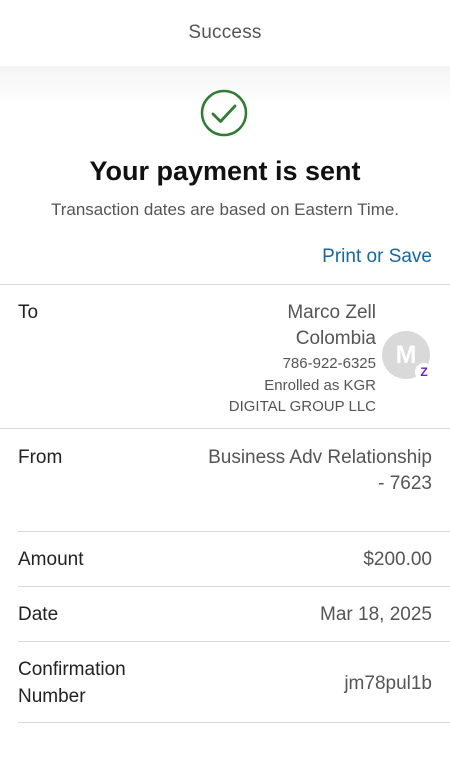 The image size is (450, 763). I want to click on success-headline: Your payment is sent, so click(225, 171).